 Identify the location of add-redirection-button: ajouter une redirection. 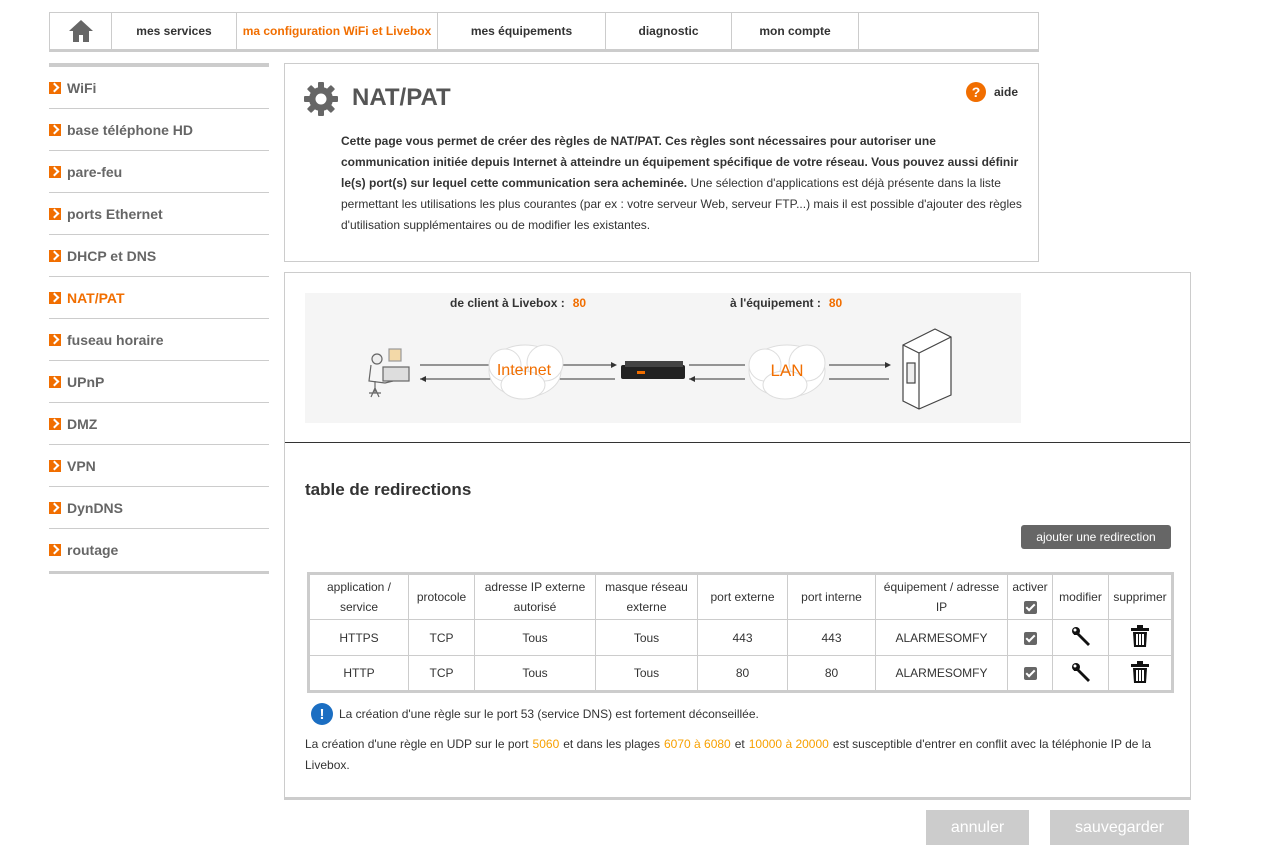
(1096, 537).